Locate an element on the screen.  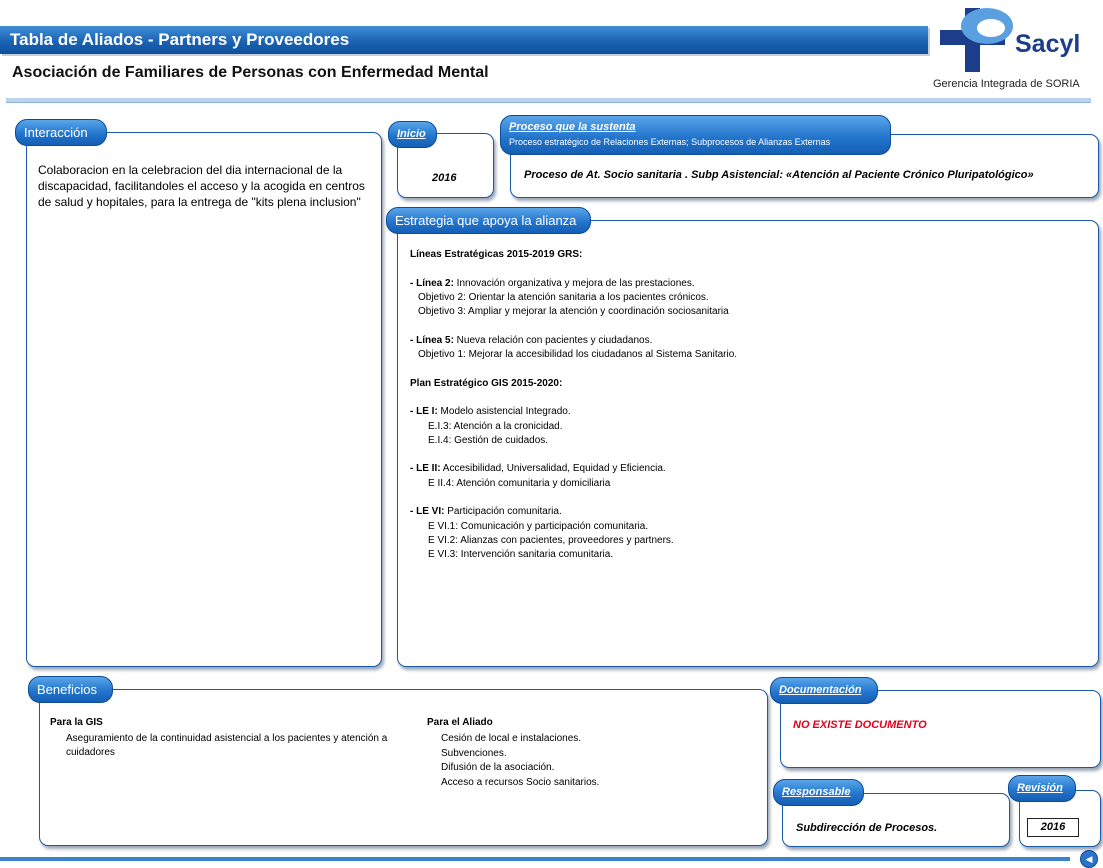
estrategia-line-bold: - LE I: is located at coordinates (424, 412).